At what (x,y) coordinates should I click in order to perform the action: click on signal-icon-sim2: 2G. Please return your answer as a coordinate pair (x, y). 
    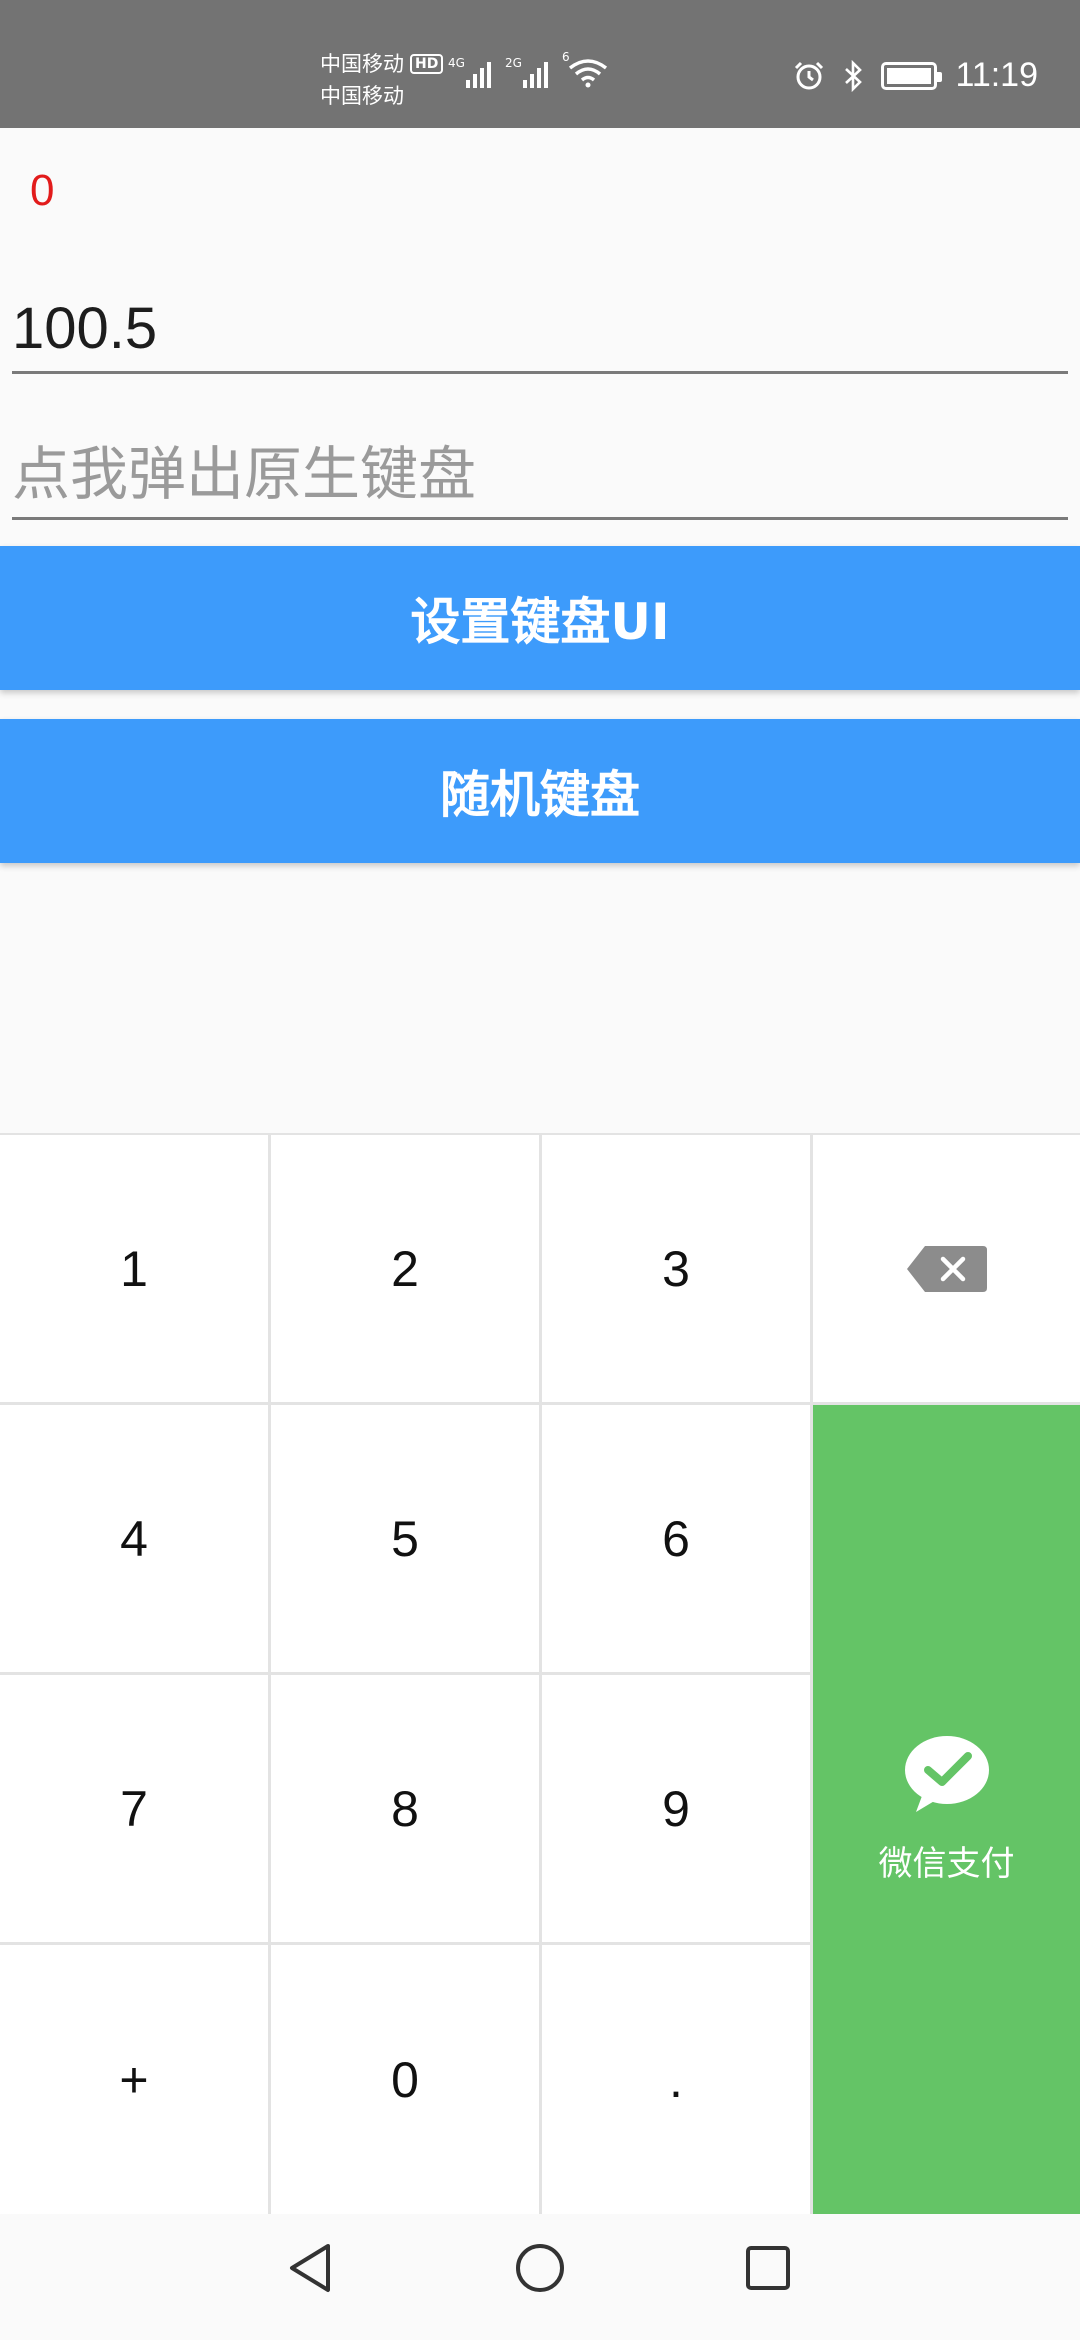
    Looking at the image, I should click on (526, 72).